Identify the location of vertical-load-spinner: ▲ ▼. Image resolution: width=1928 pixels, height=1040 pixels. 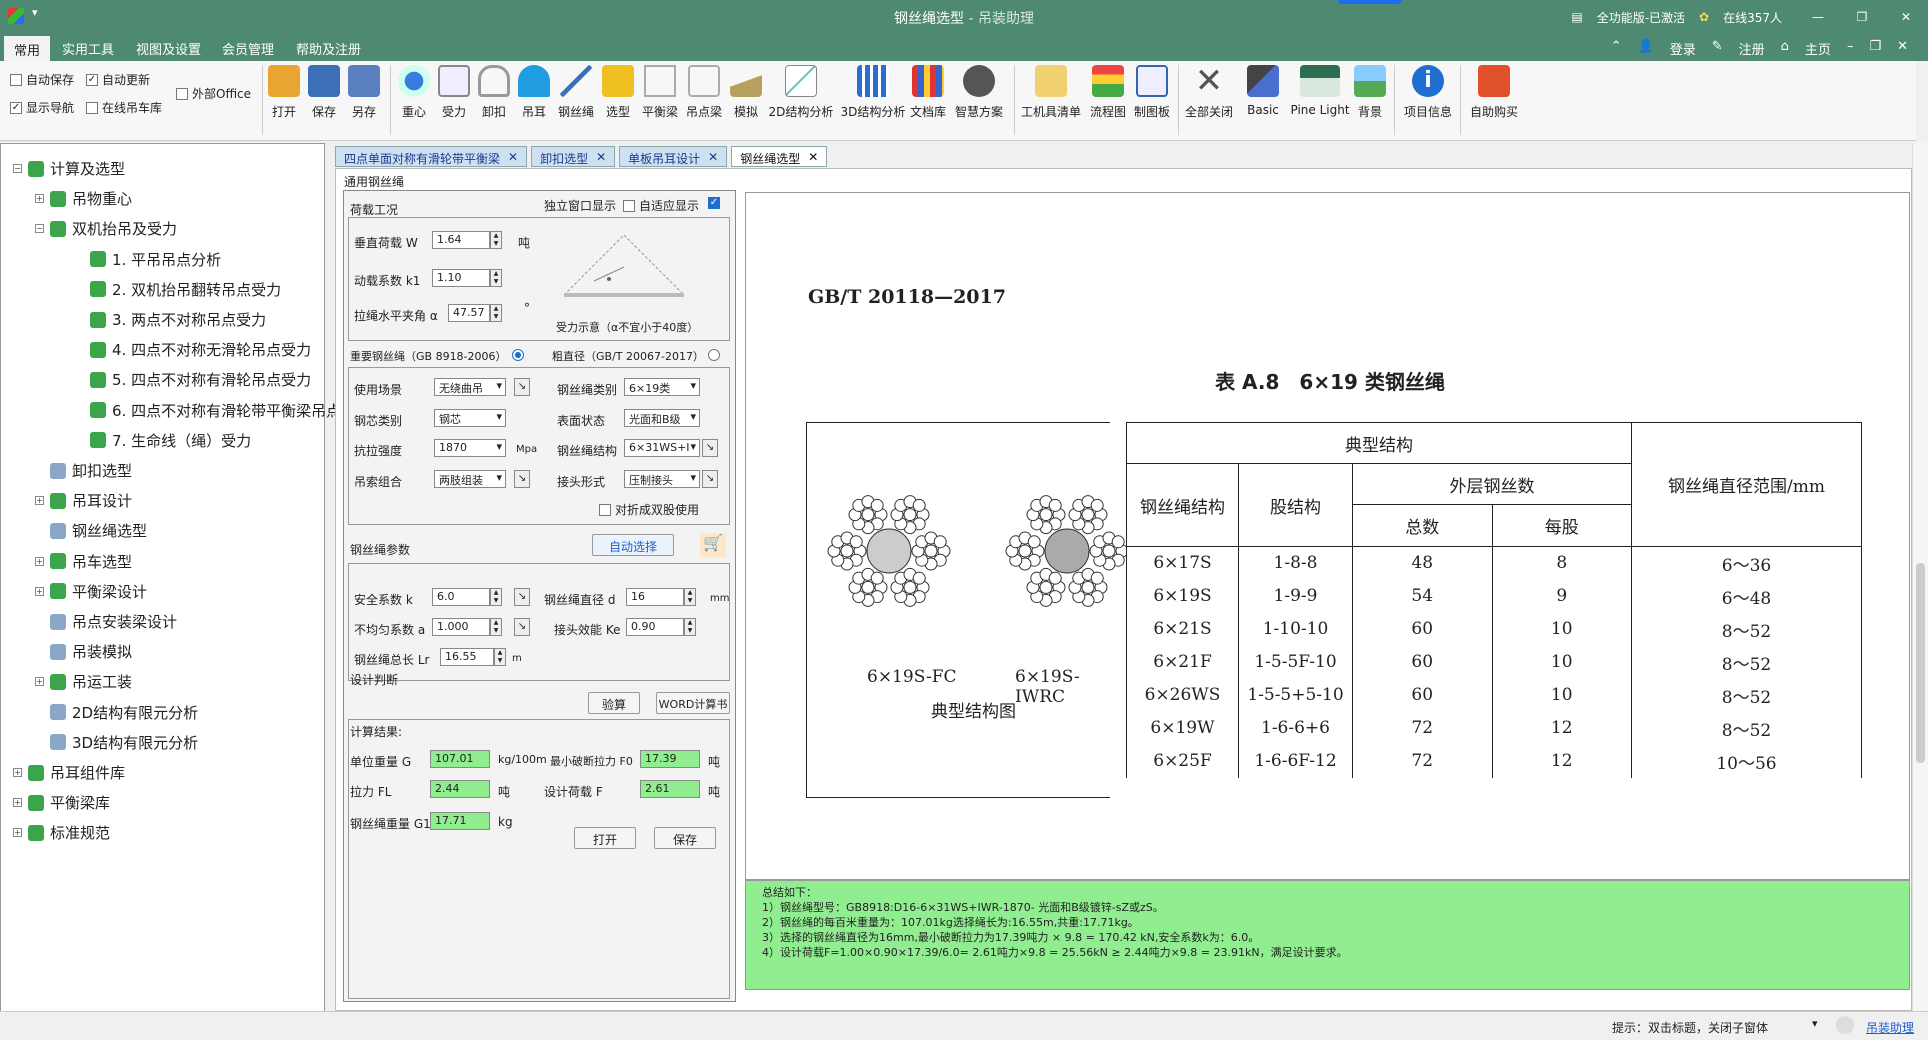
(496, 240).